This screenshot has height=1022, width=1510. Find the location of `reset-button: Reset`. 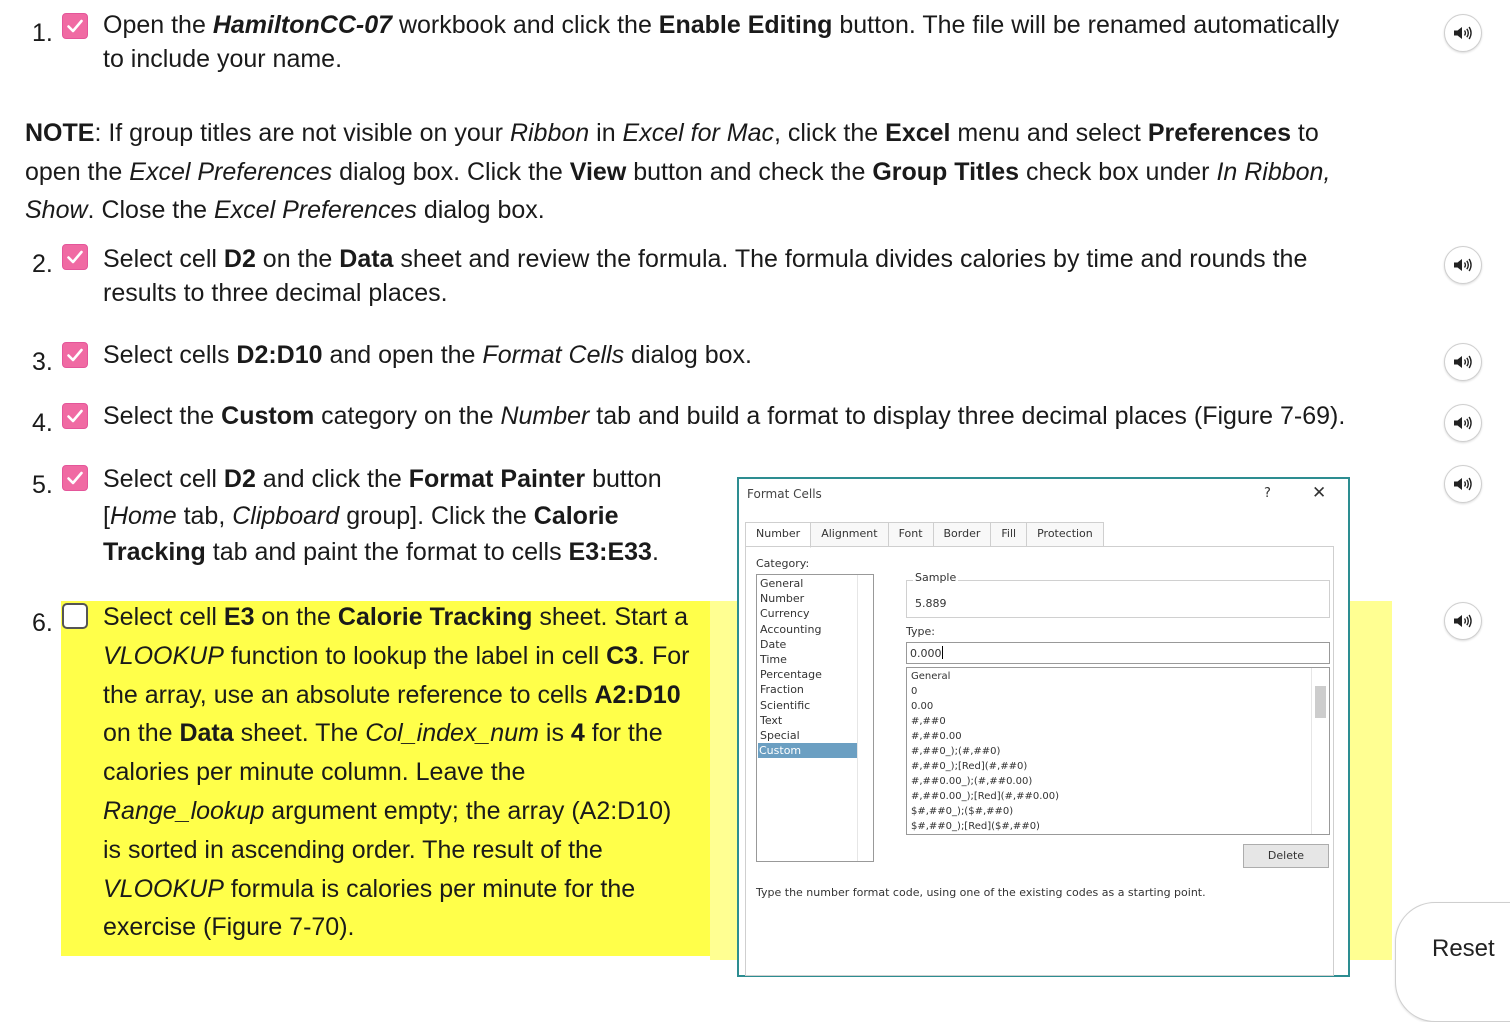

reset-button: Reset is located at coordinates (1452, 962).